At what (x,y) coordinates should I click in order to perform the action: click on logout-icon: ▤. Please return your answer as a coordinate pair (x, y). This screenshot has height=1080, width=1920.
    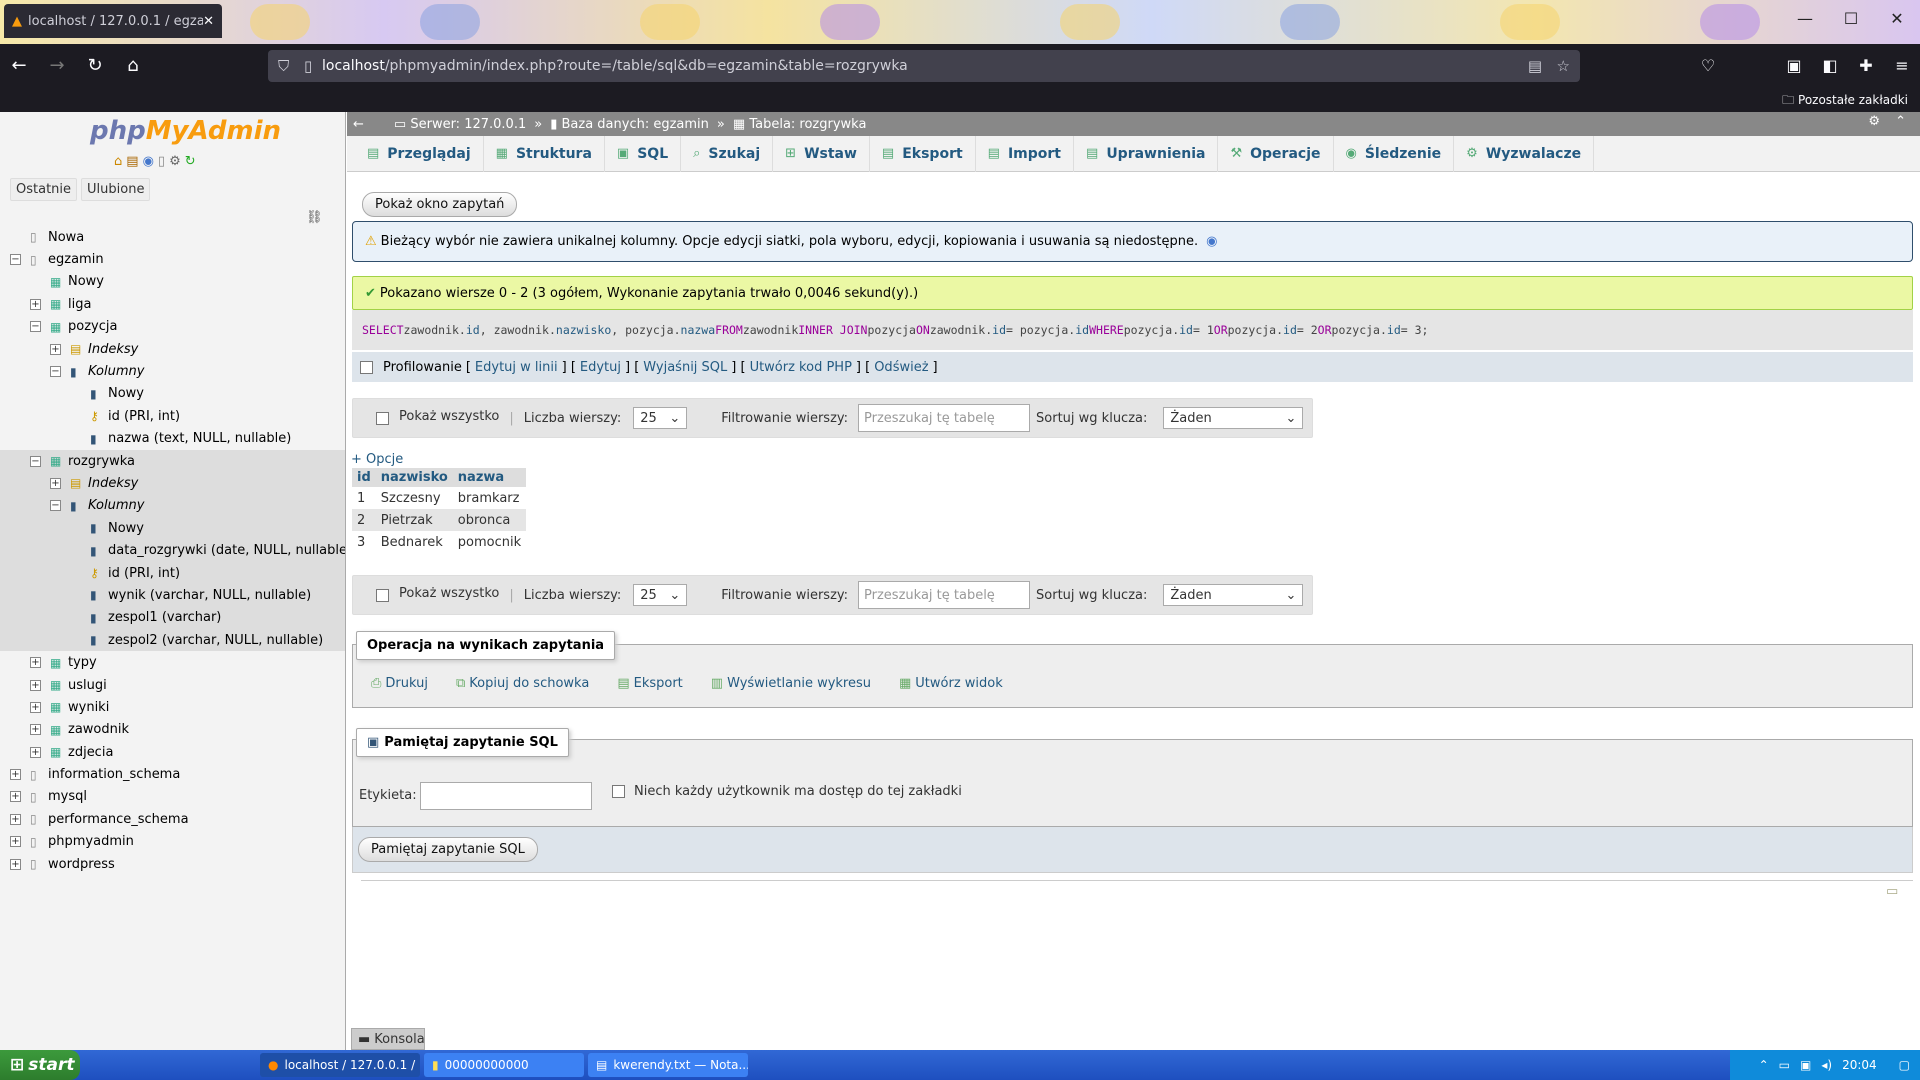
    Looking at the image, I should click on (132, 161).